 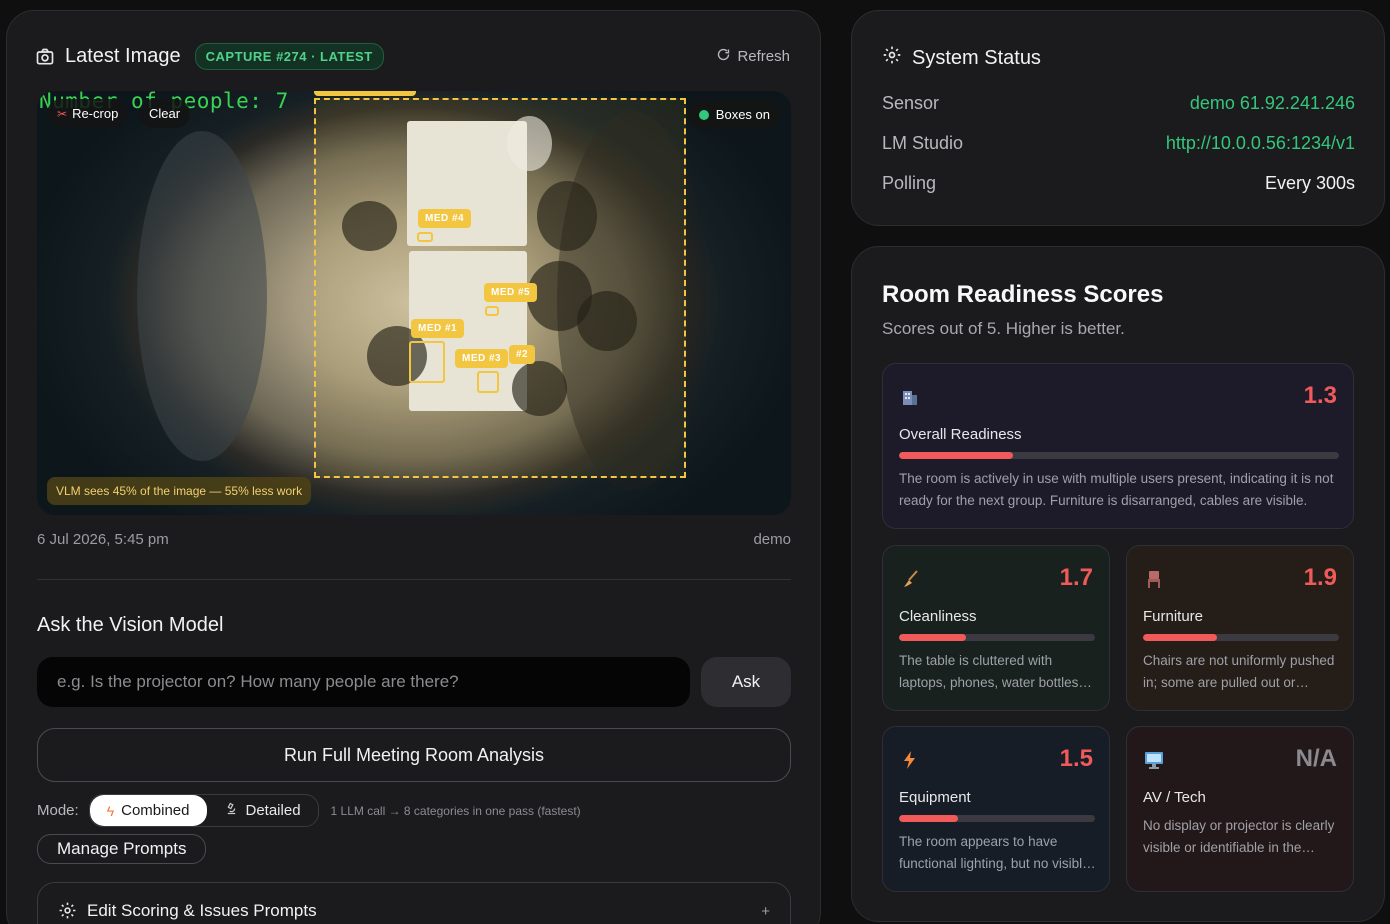 What do you see at coordinates (363, 682) in the screenshot?
I see `question-input` at bounding box center [363, 682].